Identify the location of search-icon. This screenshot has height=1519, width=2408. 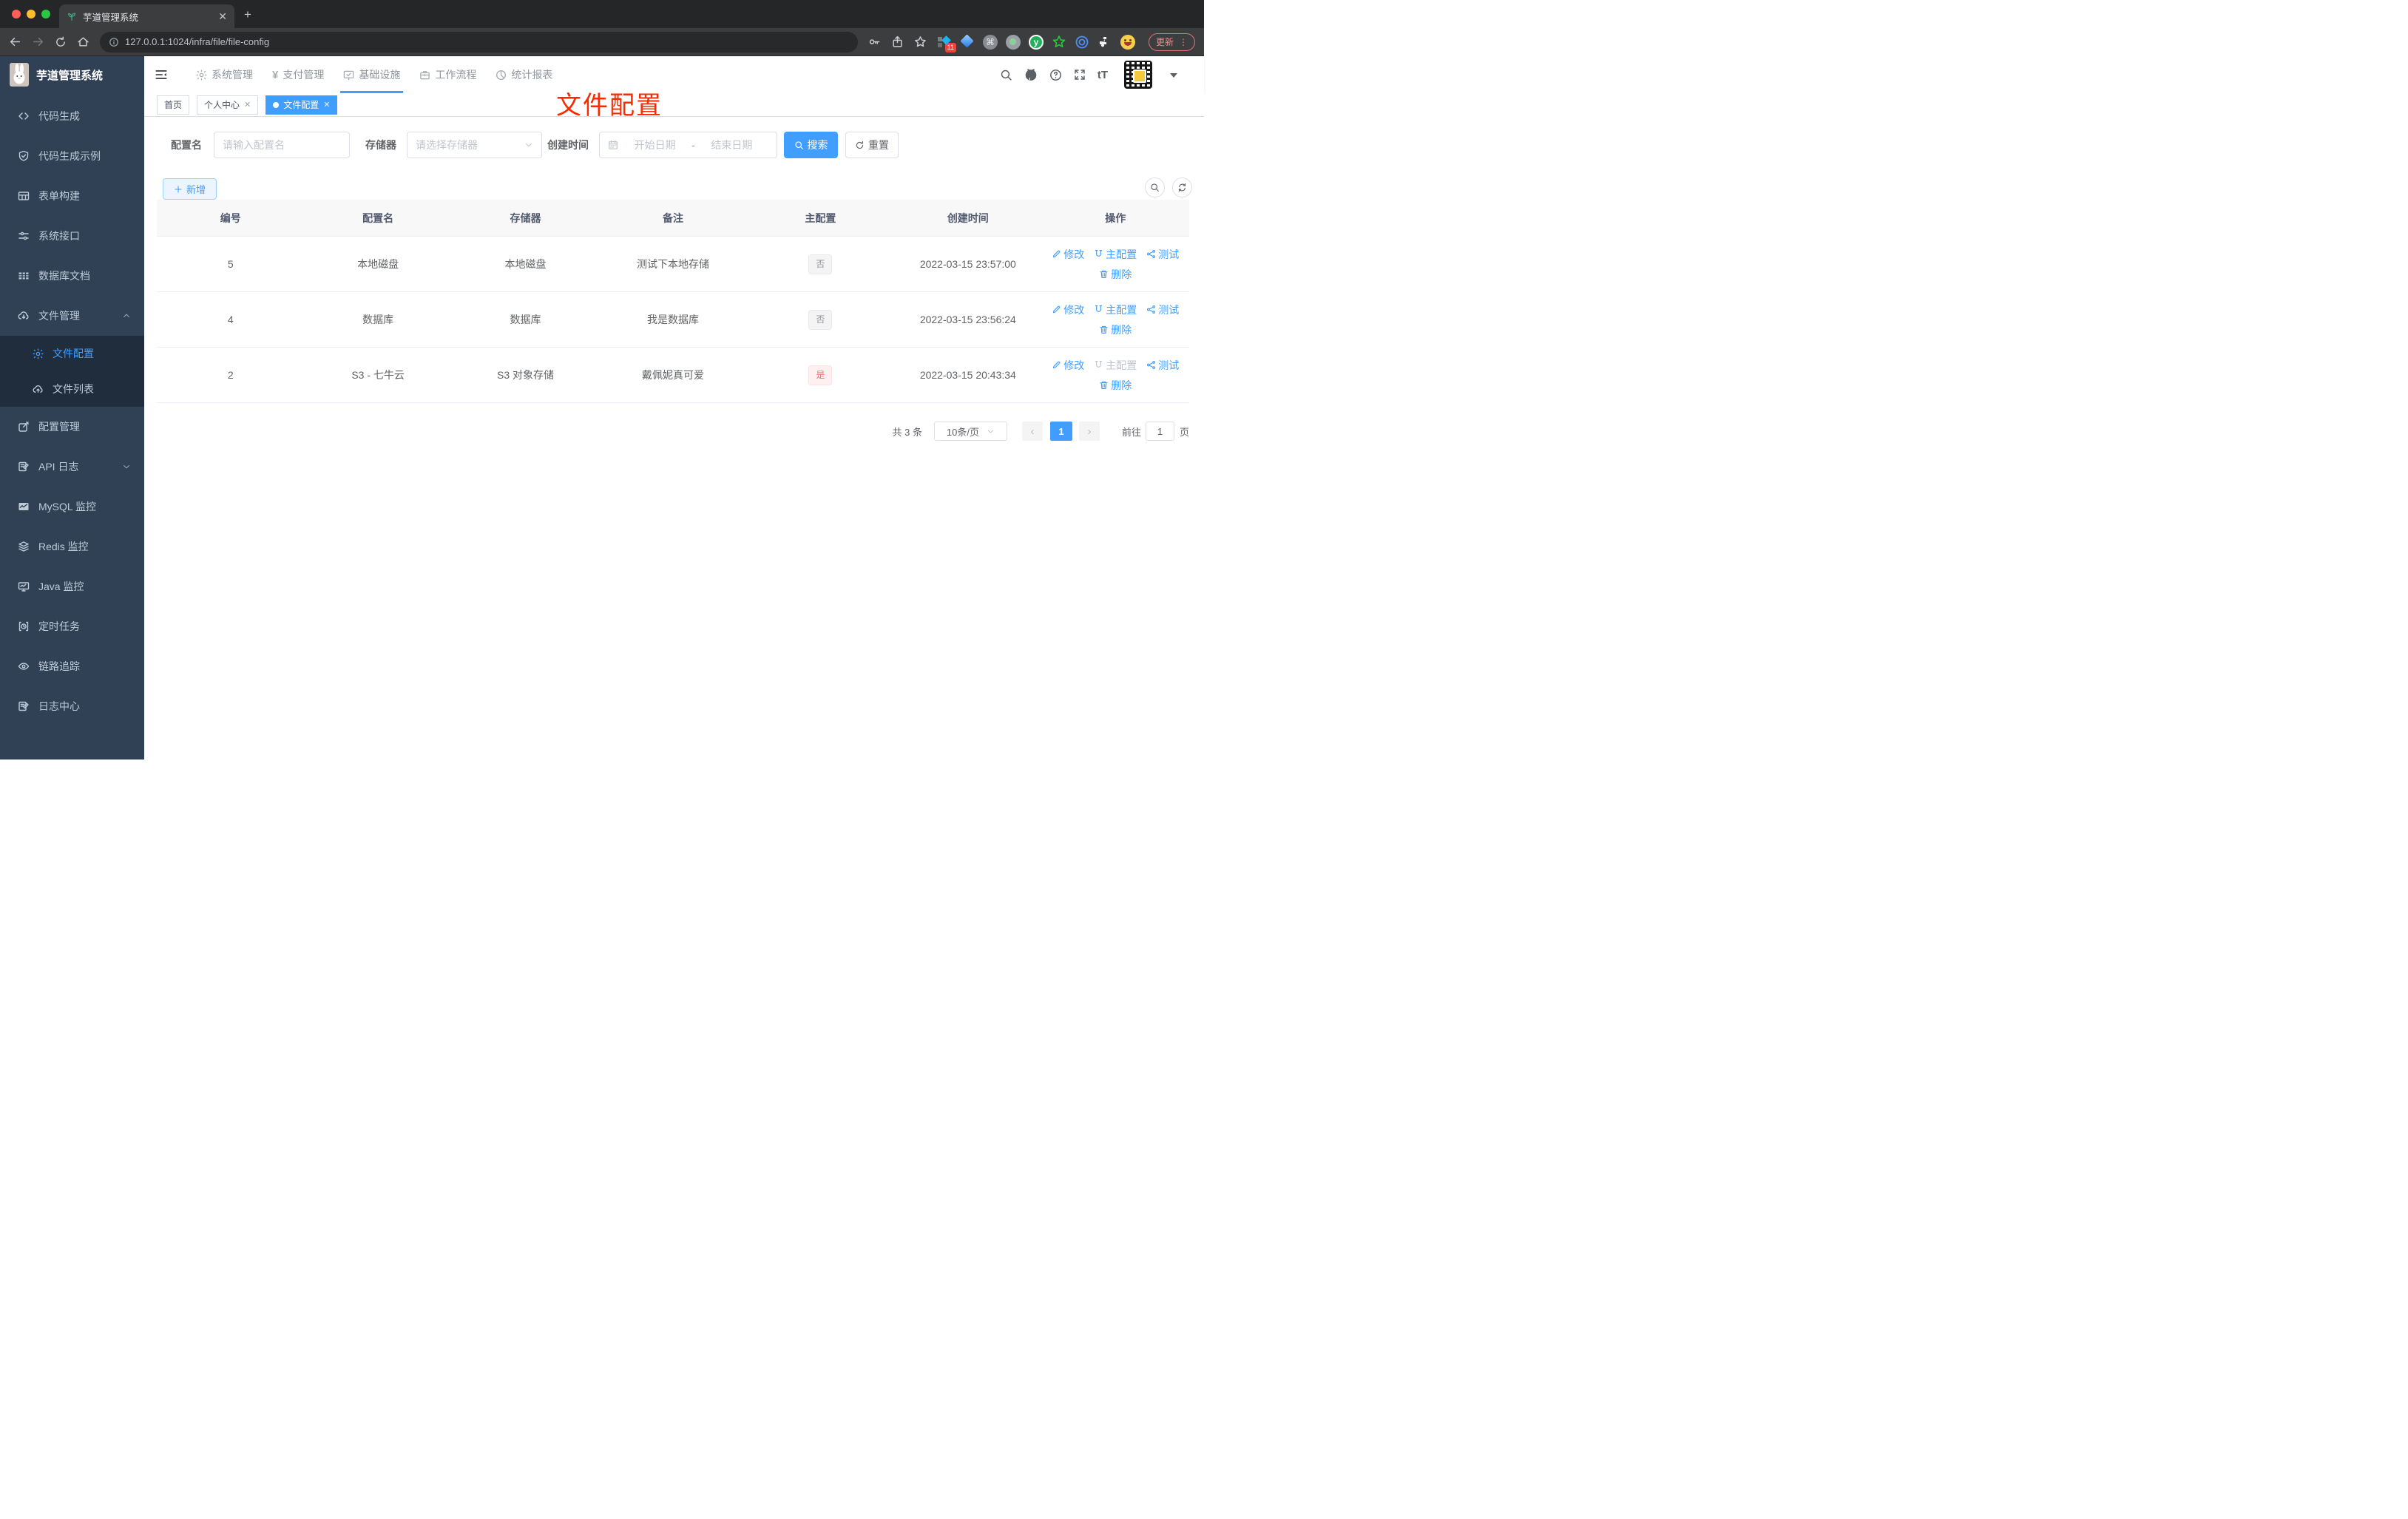
(1006, 75).